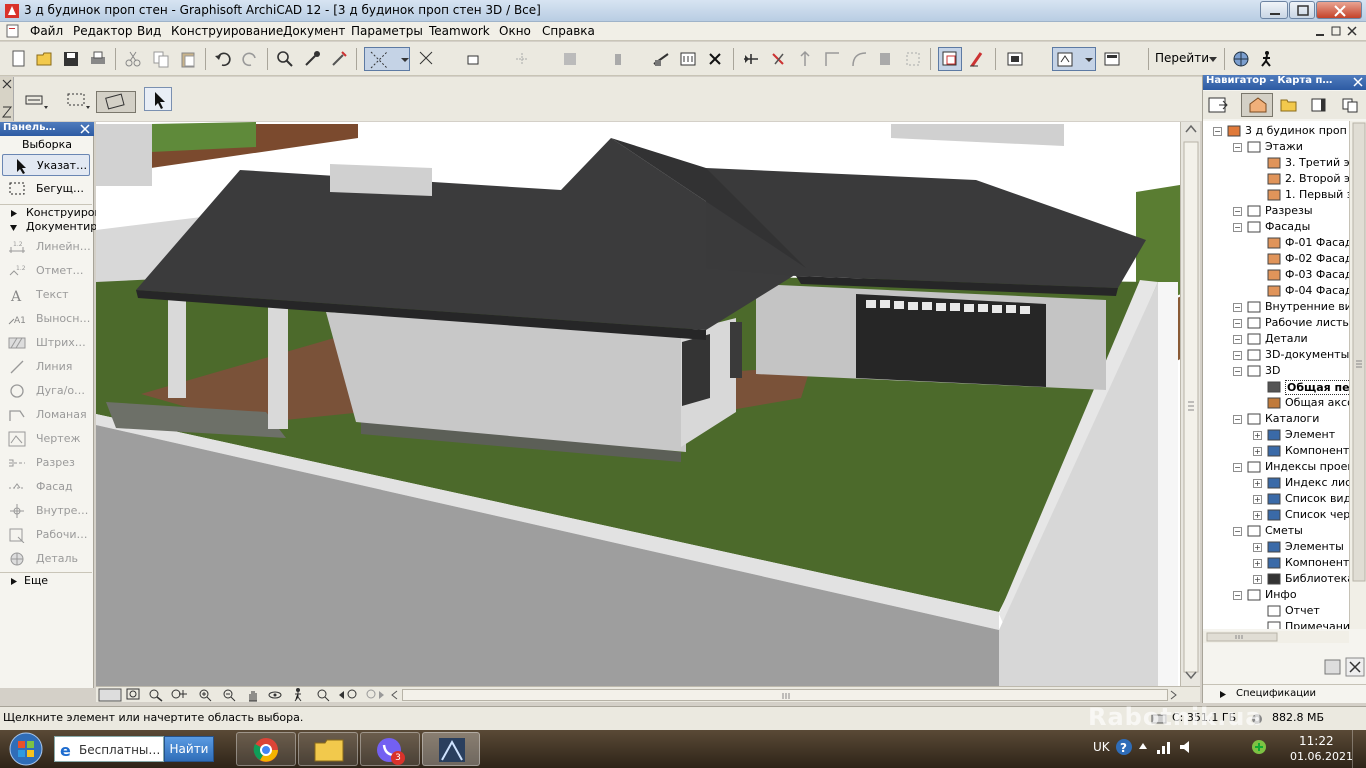  Describe the element at coordinates (339, 59) in the screenshot. I see `syringe-icon` at that location.